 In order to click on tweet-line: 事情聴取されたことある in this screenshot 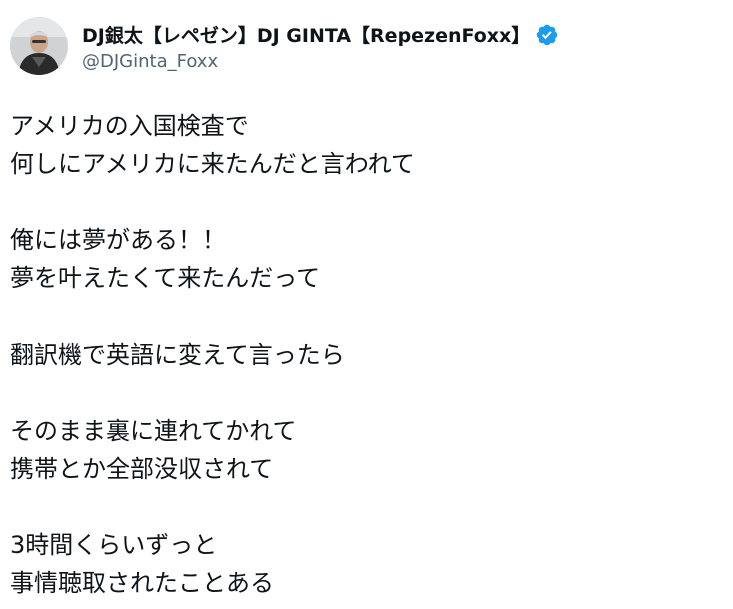, I will do `click(142, 583)`.